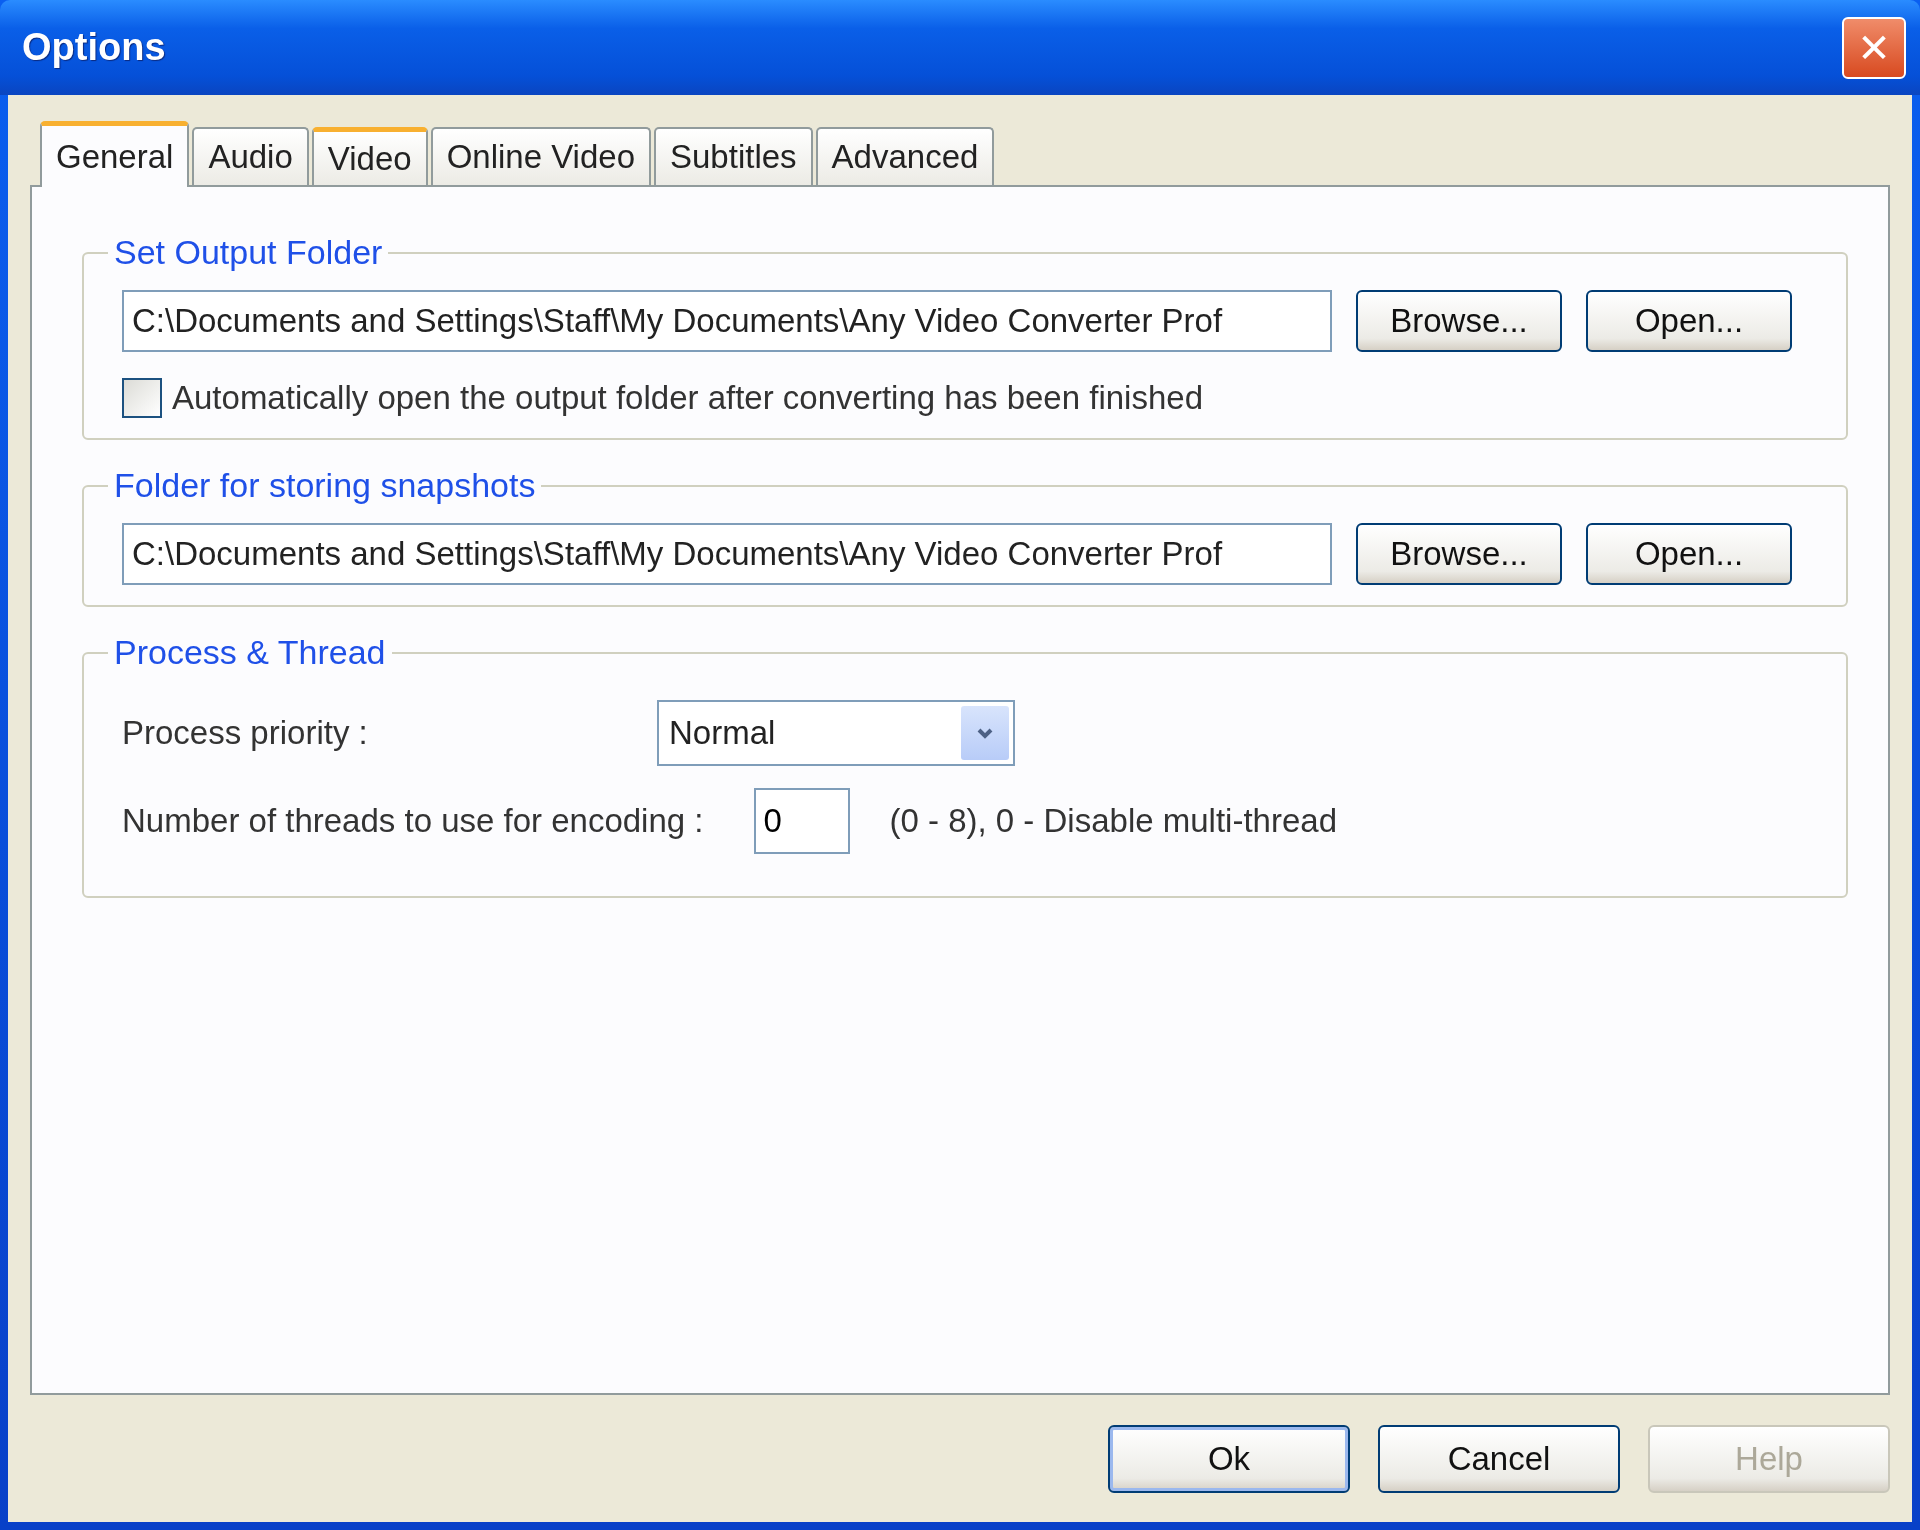  Describe the element at coordinates (1113, 821) in the screenshot. I see `threads-hint: (0 - 8), 0 - Disable multi-thread` at that location.